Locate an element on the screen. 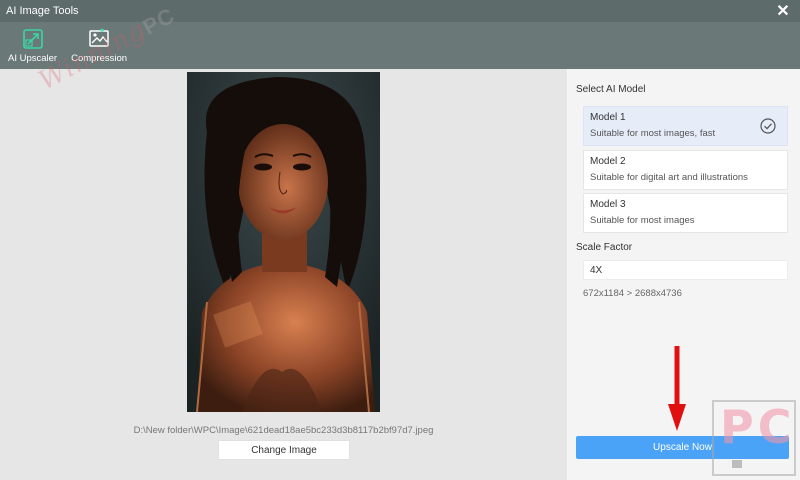  logo: PC is located at coordinates (754, 438).